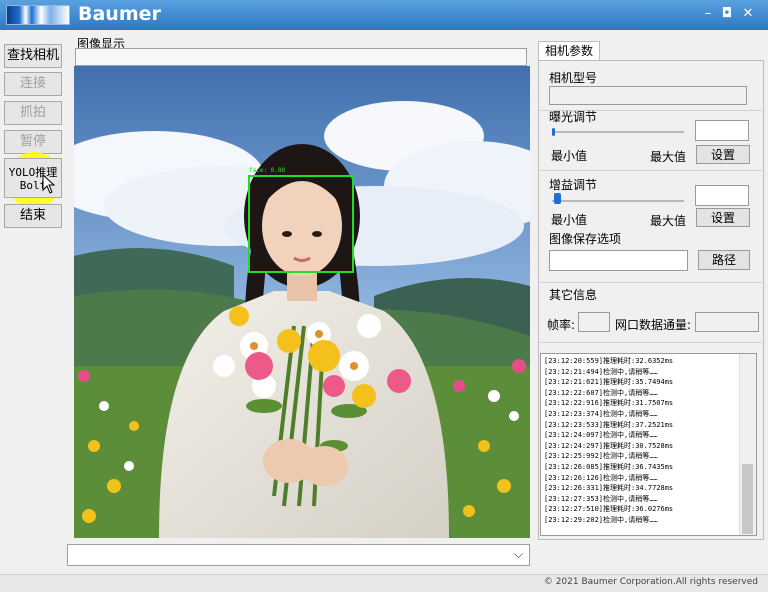  I want to click on save-options-title: 图像保存选项, so click(585, 239).